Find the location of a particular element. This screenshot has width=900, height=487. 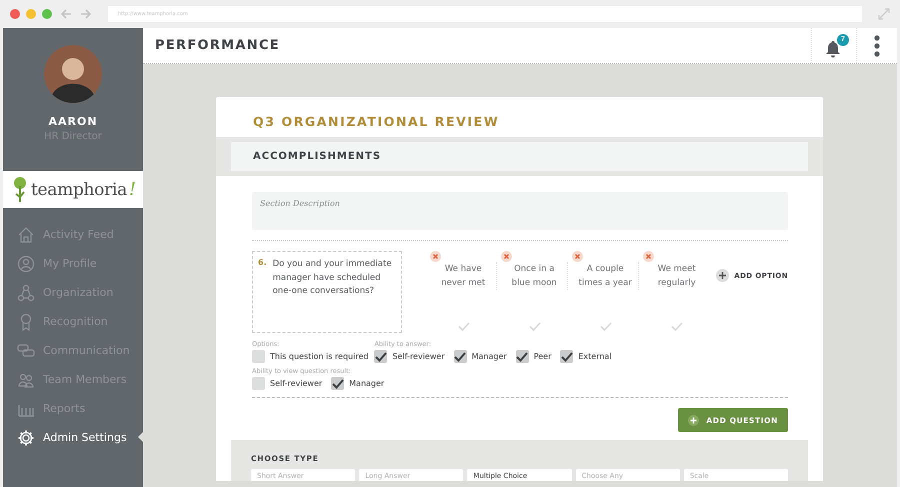

section-title: ACCOMPLISHMENTS is located at coordinates (317, 156).